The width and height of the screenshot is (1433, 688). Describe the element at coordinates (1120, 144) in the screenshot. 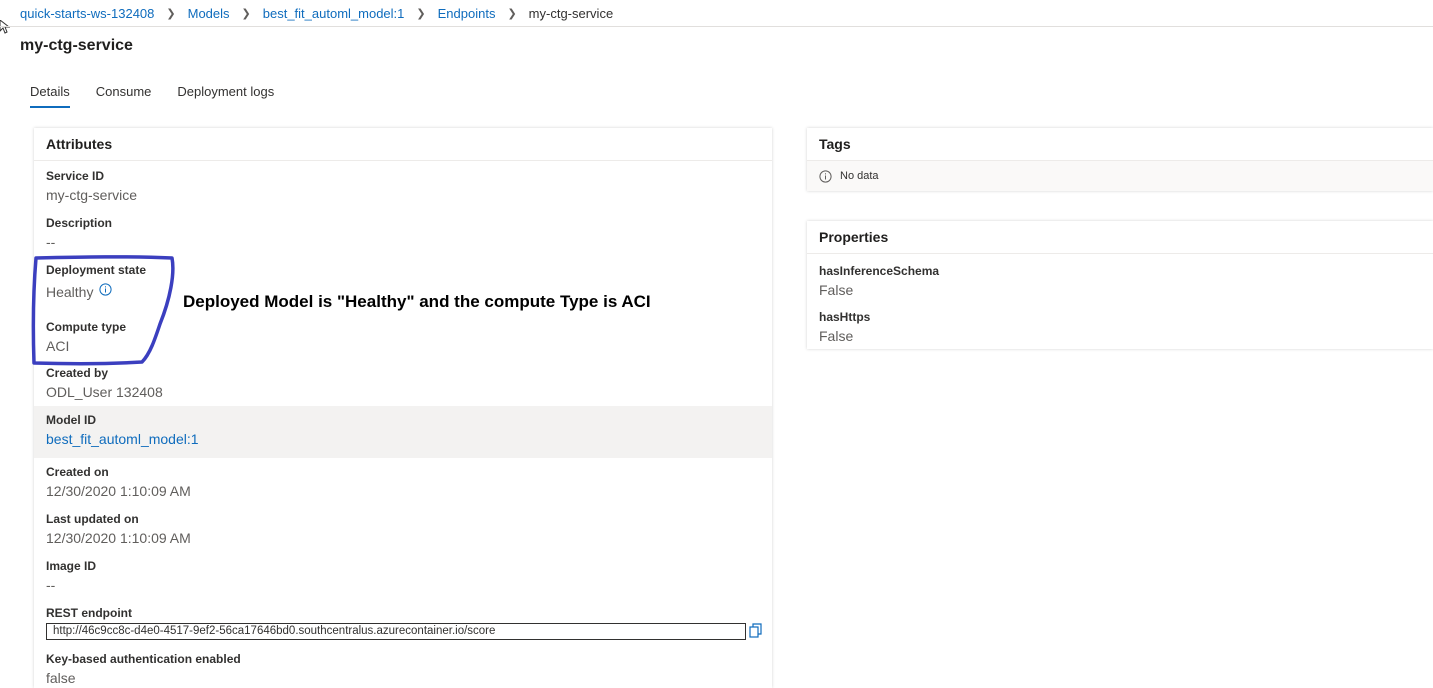

I see `tags-header: Tags` at that location.